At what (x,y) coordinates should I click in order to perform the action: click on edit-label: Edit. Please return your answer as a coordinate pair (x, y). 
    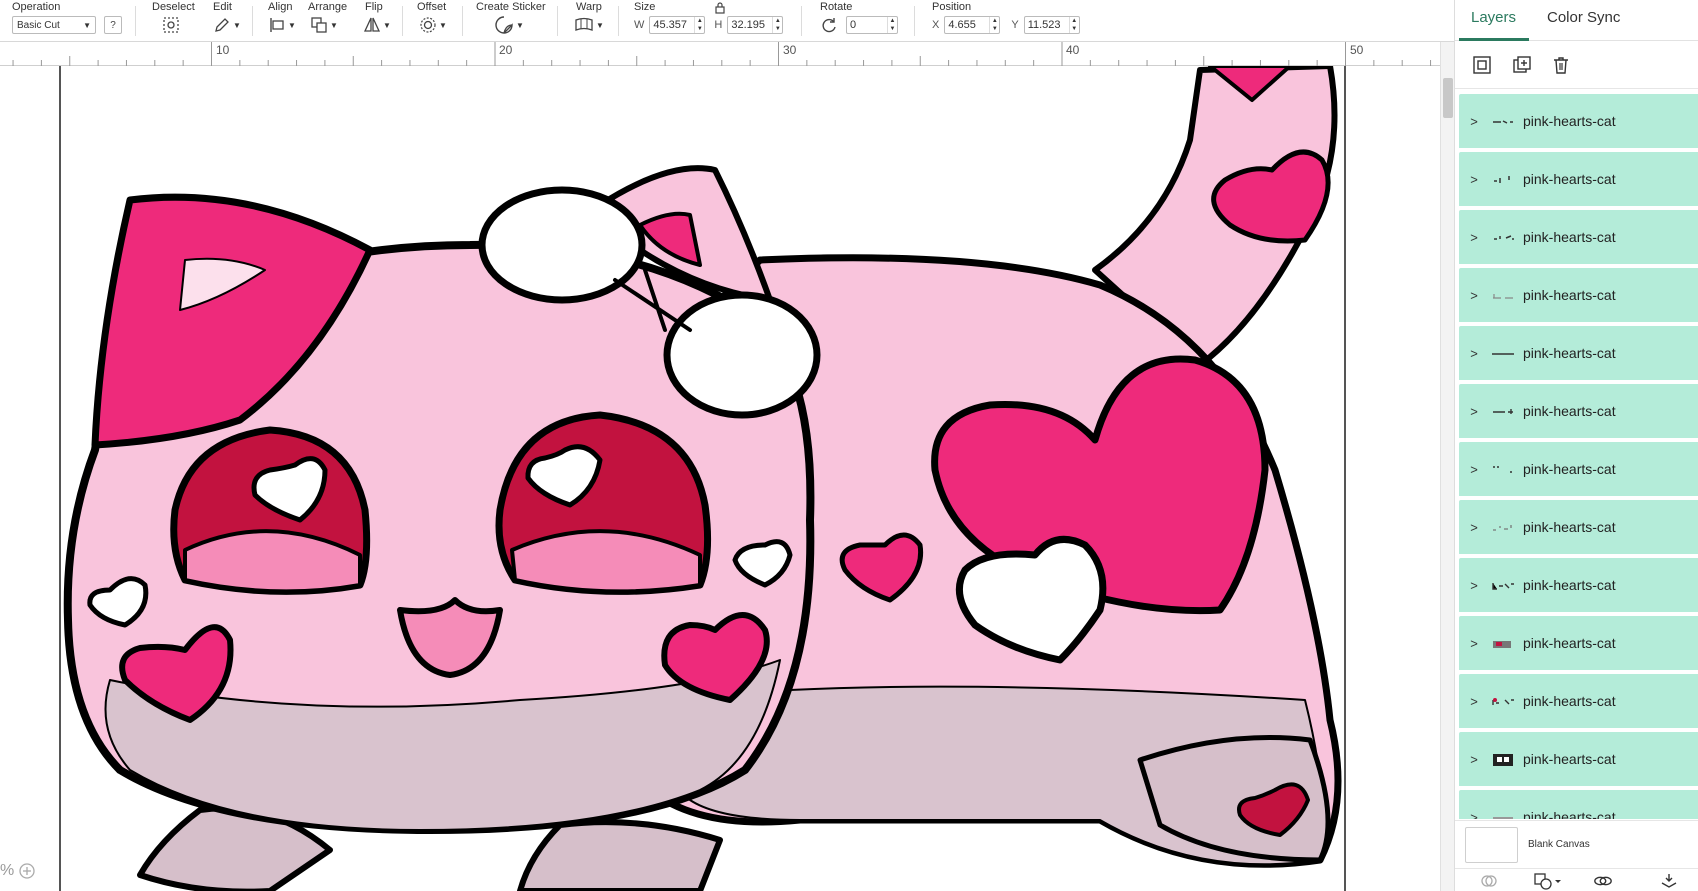
    Looking at the image, I should click on (222, 7).